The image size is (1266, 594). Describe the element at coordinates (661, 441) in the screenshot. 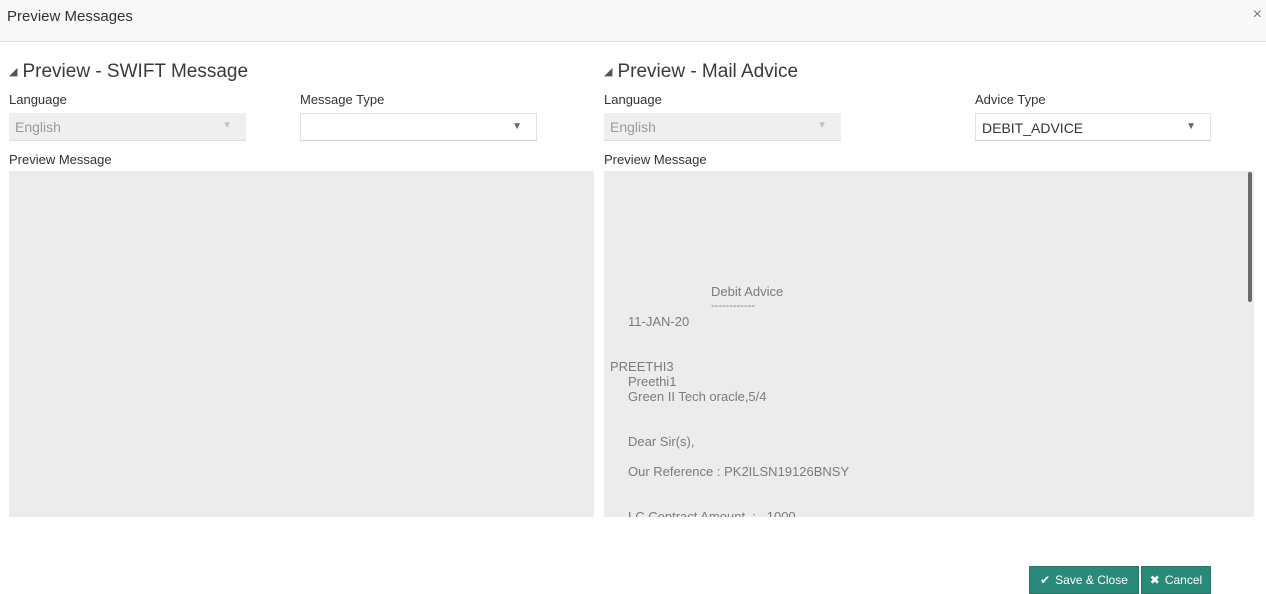

I see `advice-salutation: Dear Sir(s),` at that location.